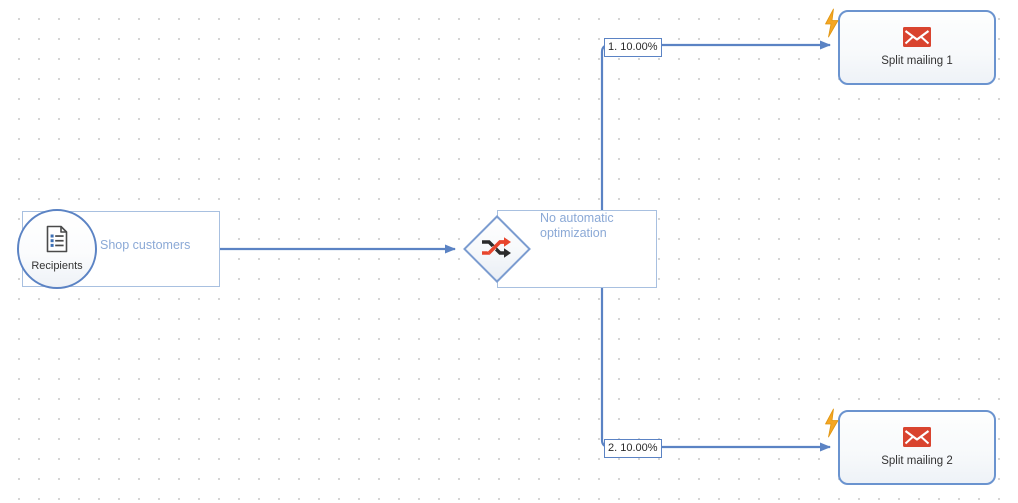  What do you see at coordinates (633, 448) in the screenshot?
I see `edge-label-branch-2: 2. 10.00%` at bounding box center [633, 448].